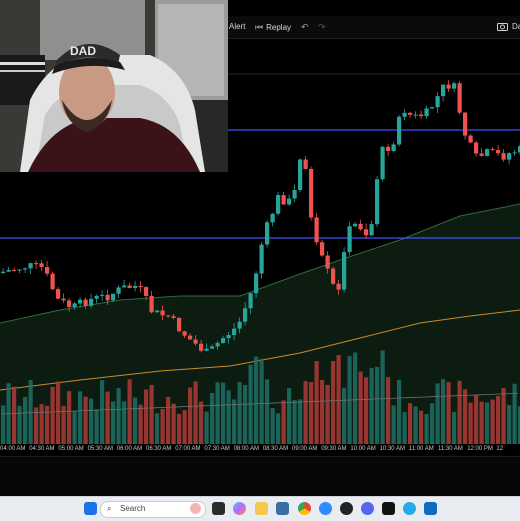 The image size is (520, 521). Describe the element at coordinates (480, 449) in the screenshot. I see `time-tick: 12:00 PM` at that location.